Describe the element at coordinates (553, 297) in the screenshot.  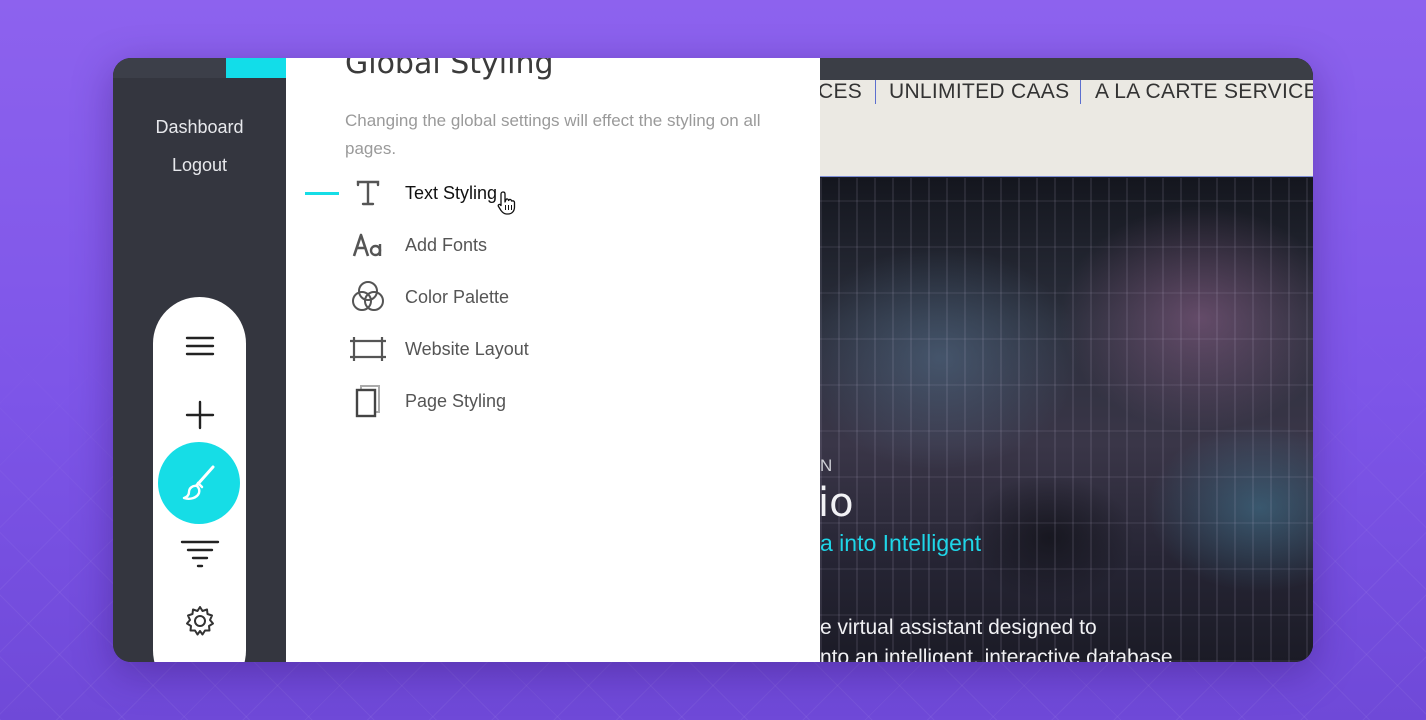
I see `menu-item-color-palette: Color Palette` at that location.